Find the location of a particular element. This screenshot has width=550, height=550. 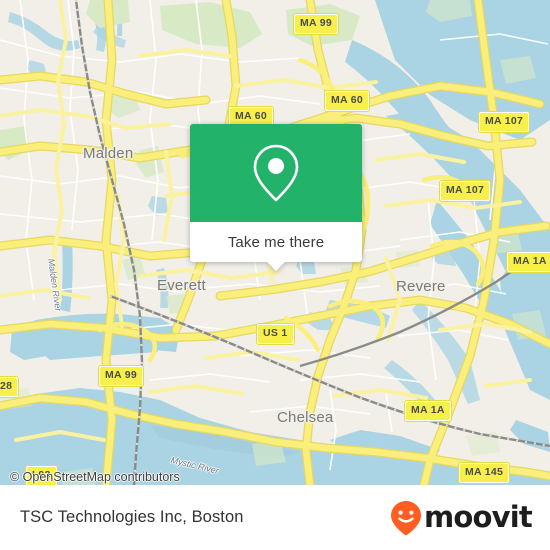

road-shield-us-1: US 1 is located at coordinates (275, 334).